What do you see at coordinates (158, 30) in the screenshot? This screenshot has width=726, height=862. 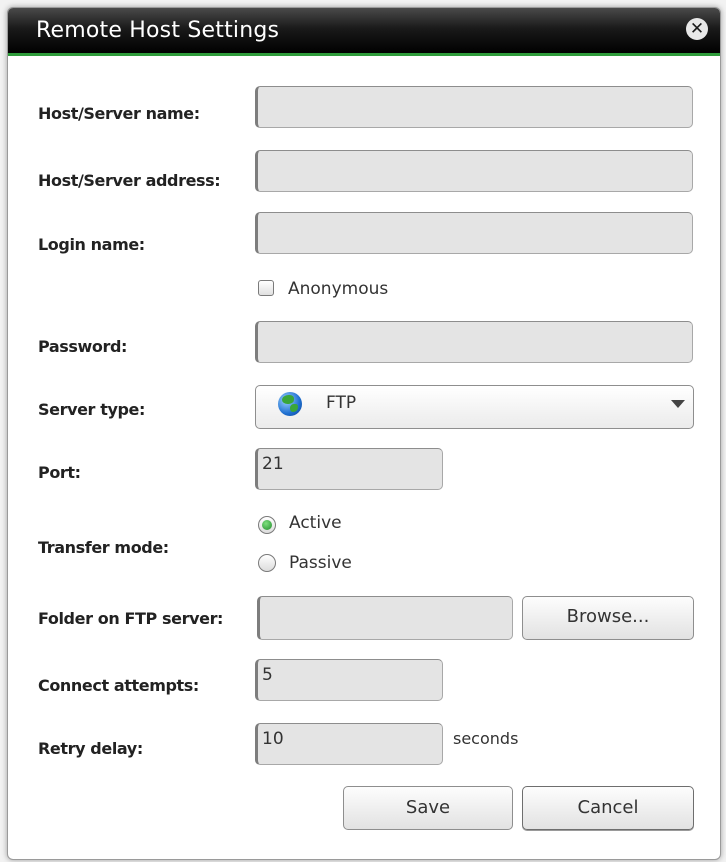 I see `dialog-title: Remote Host Settings` at bounding box center [158, 30].